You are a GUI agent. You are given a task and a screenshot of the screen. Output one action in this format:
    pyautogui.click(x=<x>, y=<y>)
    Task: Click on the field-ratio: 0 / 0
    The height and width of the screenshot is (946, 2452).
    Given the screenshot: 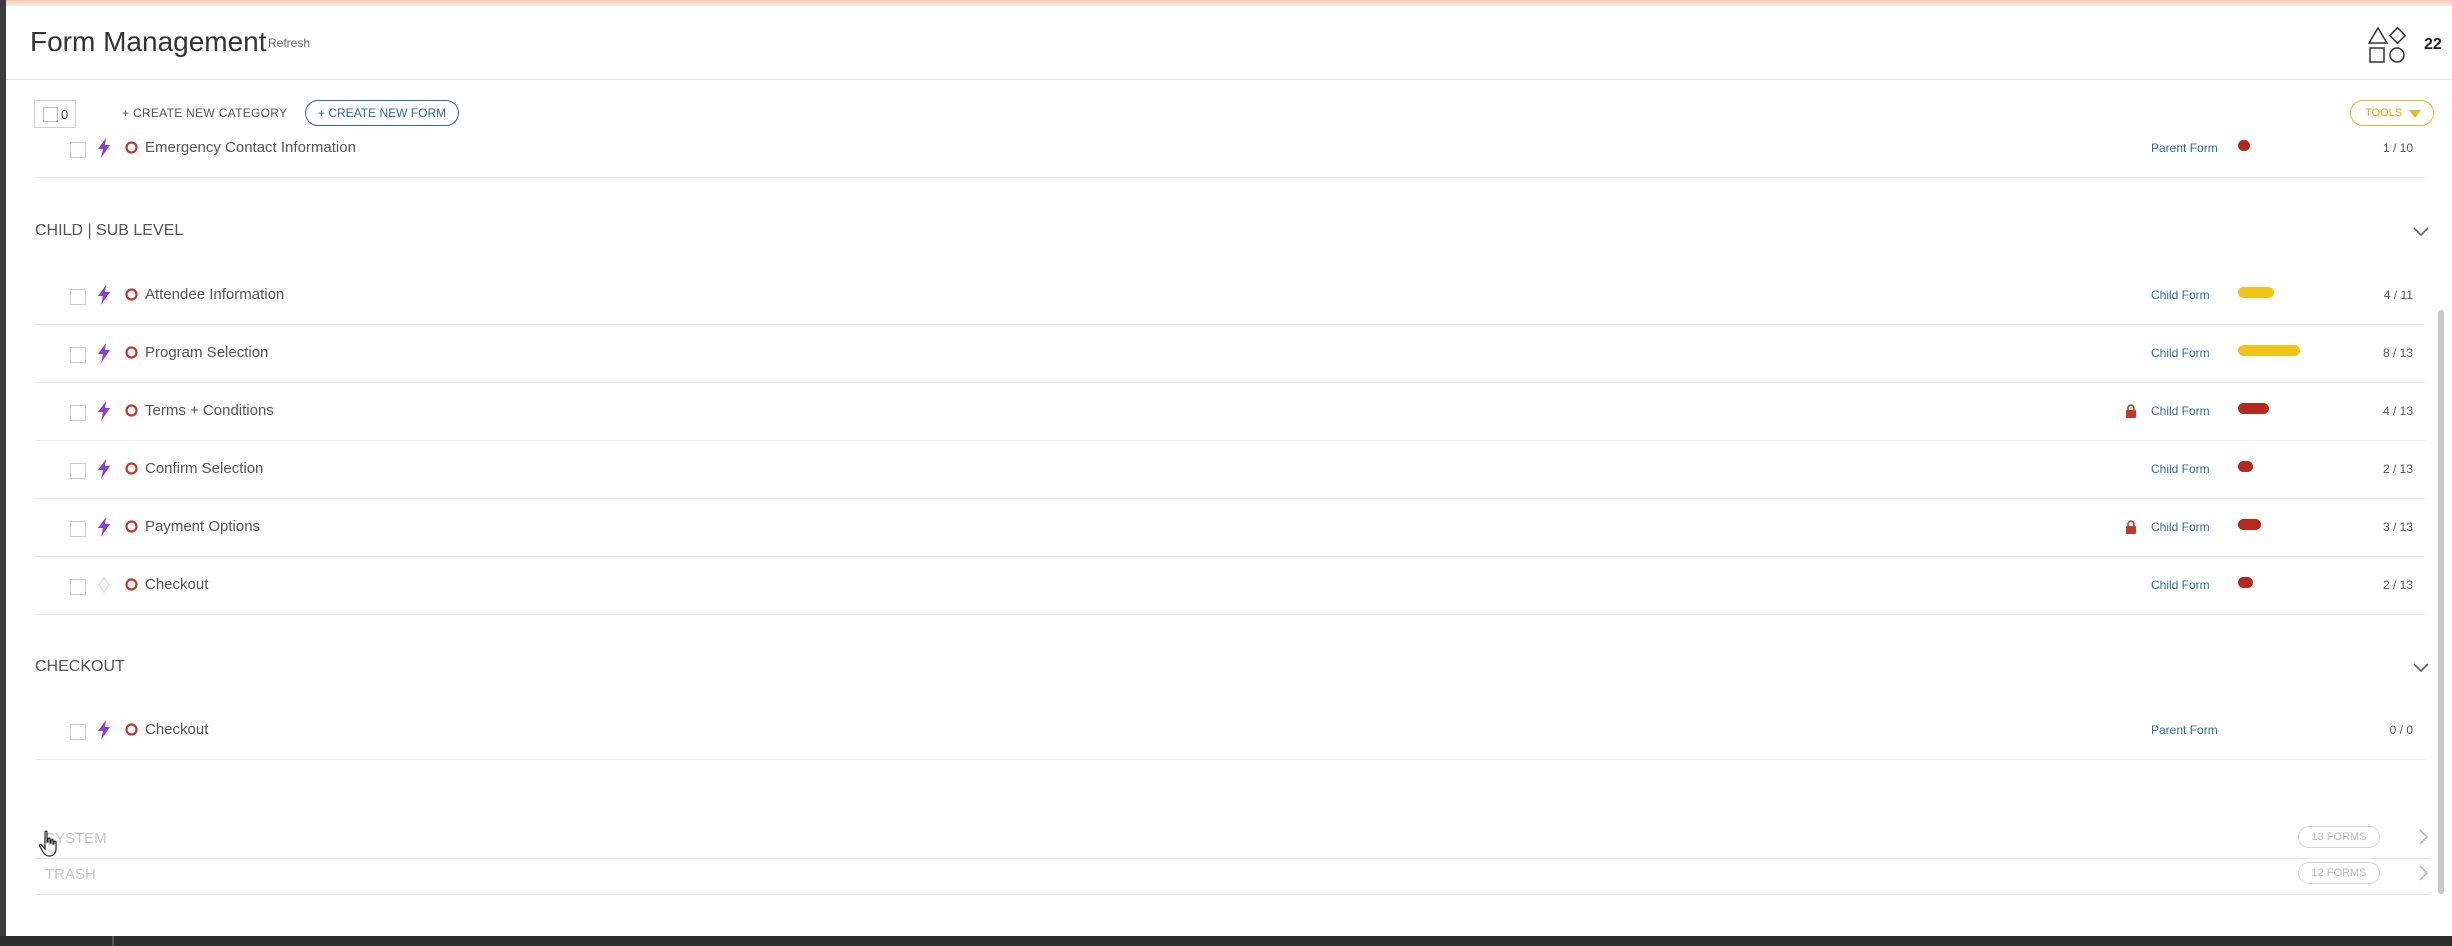 What is the action you would take?
    pyautogui.click(x=2401, y=730)
    